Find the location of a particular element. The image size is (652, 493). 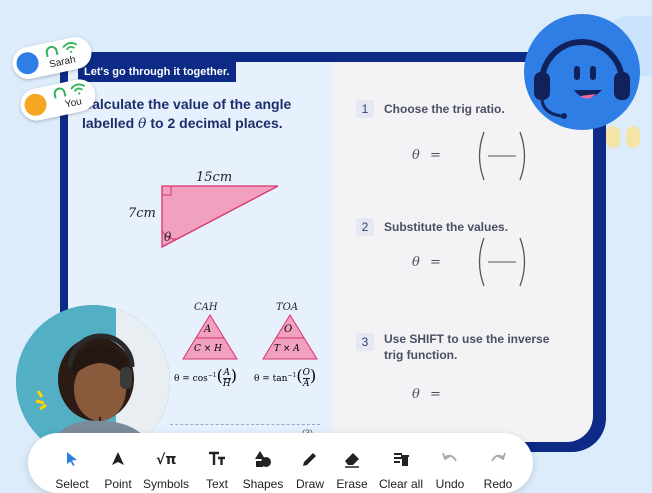

tool-shapes: Shapes is located at coordinates (263, 463).